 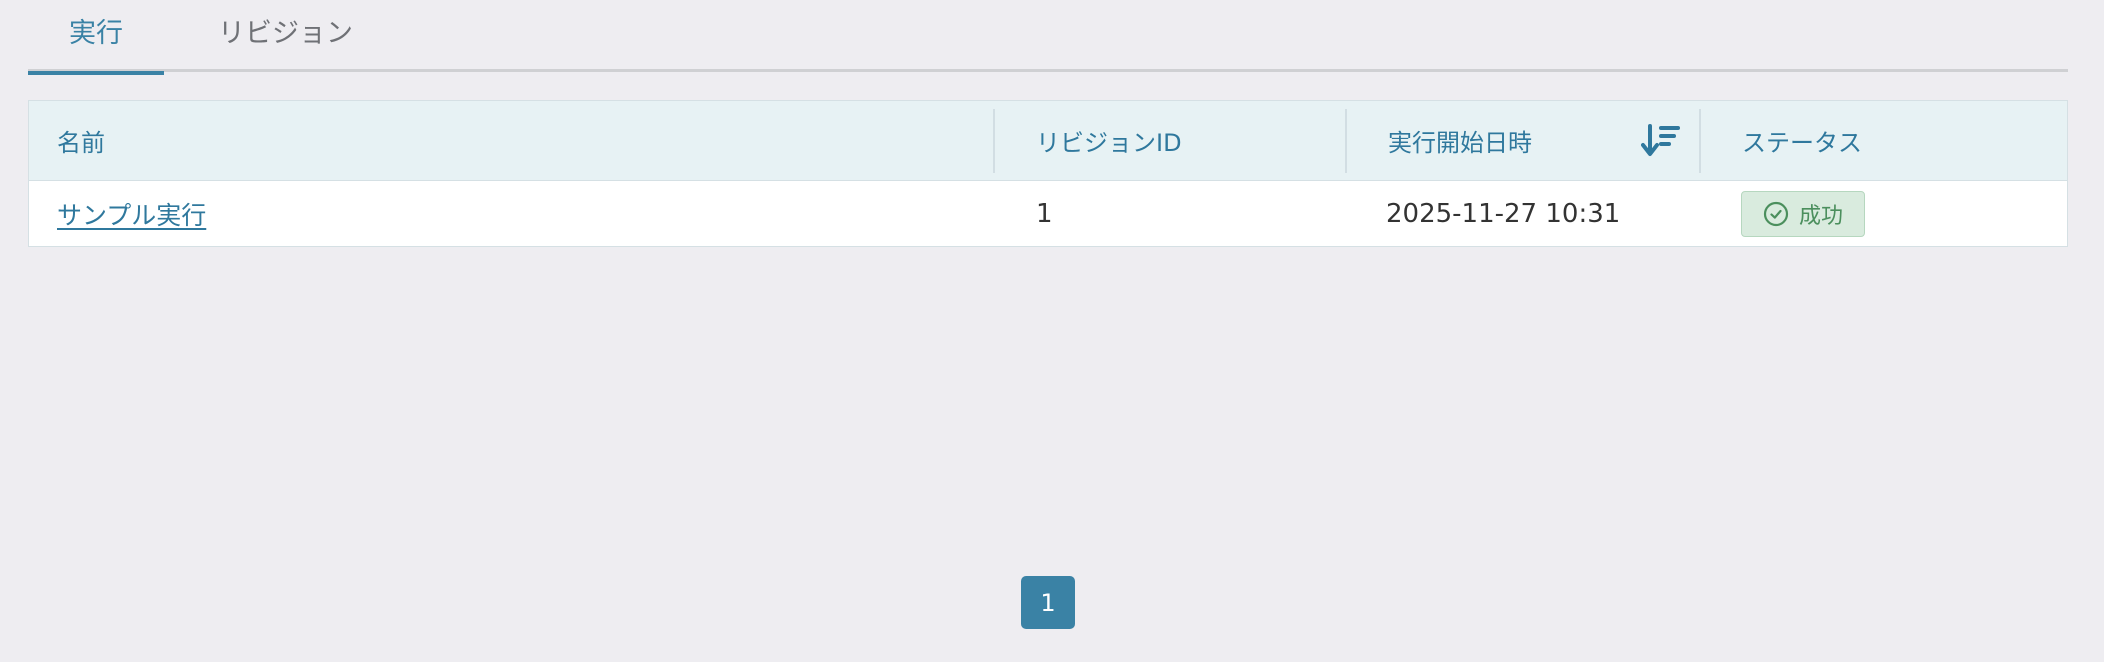 I want to click on cell-started-at: 2025-11-27 10:31, so click(x=1503, y=213).